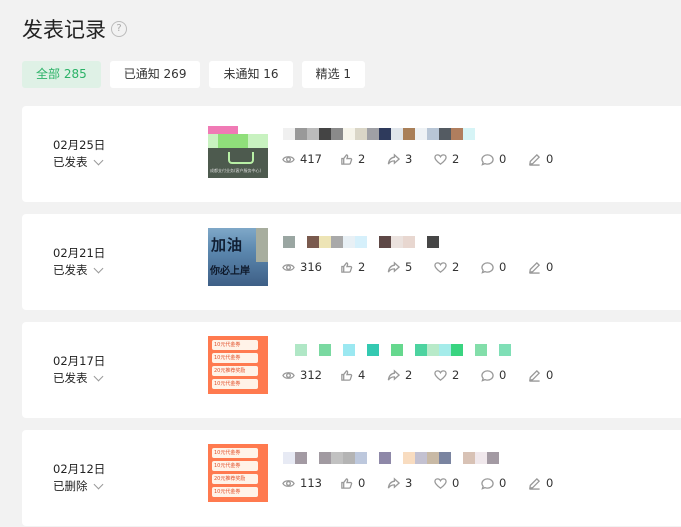 The image size is (681, 527). Describe the element at coordinates (362, 159) in the screenshot. I see `likes-count: 2` at that location.